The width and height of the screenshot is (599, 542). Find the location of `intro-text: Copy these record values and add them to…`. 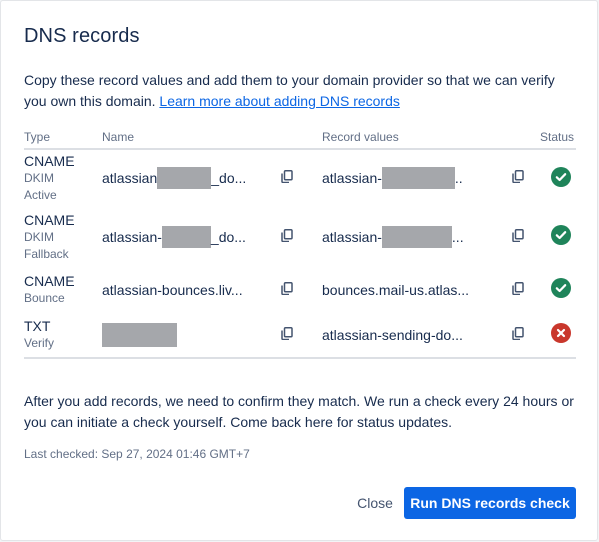

intro-text: Copy these record values and add them to… is located at coordinates (300, 91).